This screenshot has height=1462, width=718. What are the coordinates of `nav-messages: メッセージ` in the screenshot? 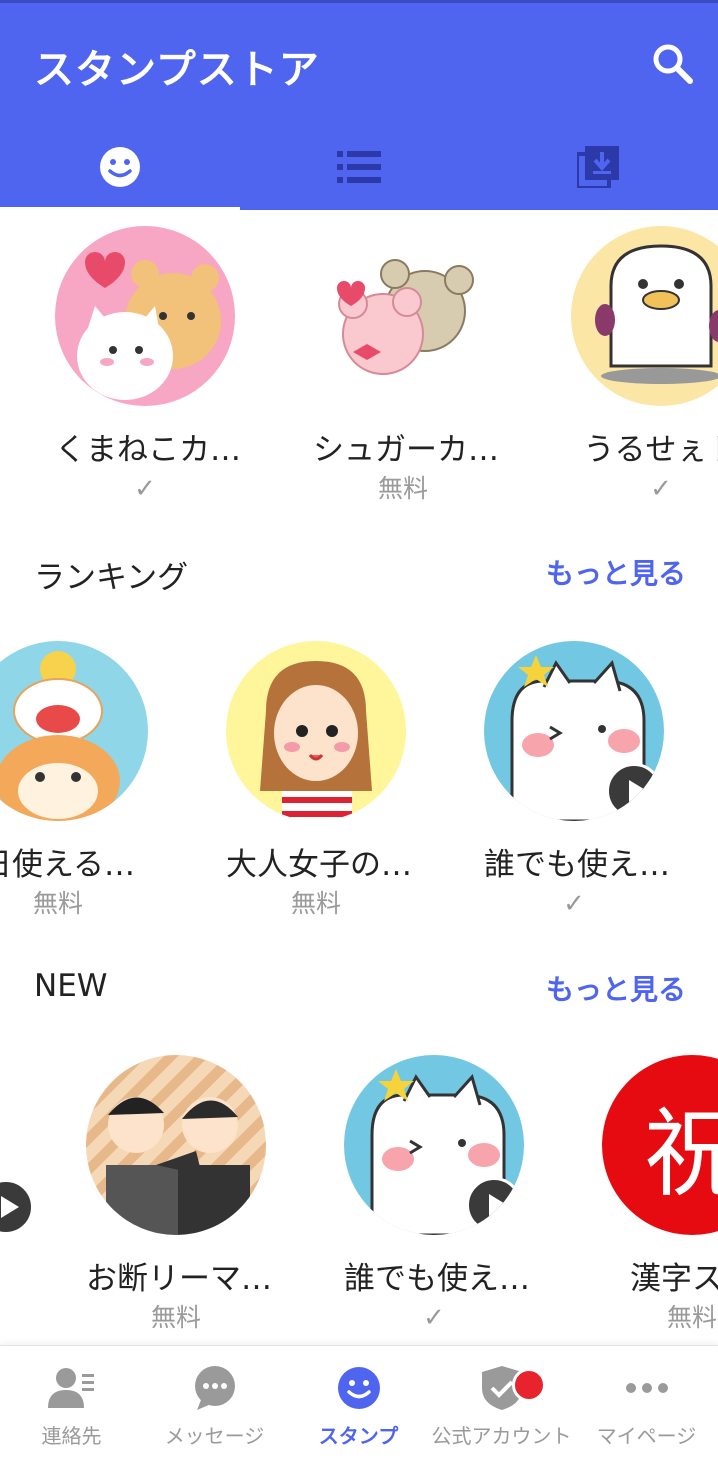 It's located at (214, 1404).